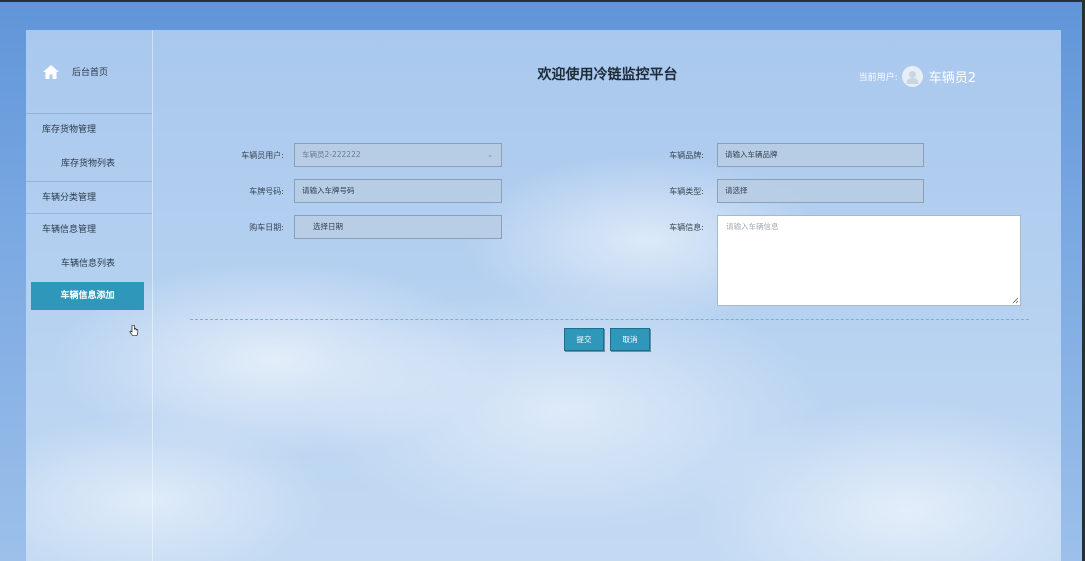  Describe the element at coordinates (89, 264) in the screenshot. I see `sidebar-item-vehicle-list: 车辆信息列表` at that location.